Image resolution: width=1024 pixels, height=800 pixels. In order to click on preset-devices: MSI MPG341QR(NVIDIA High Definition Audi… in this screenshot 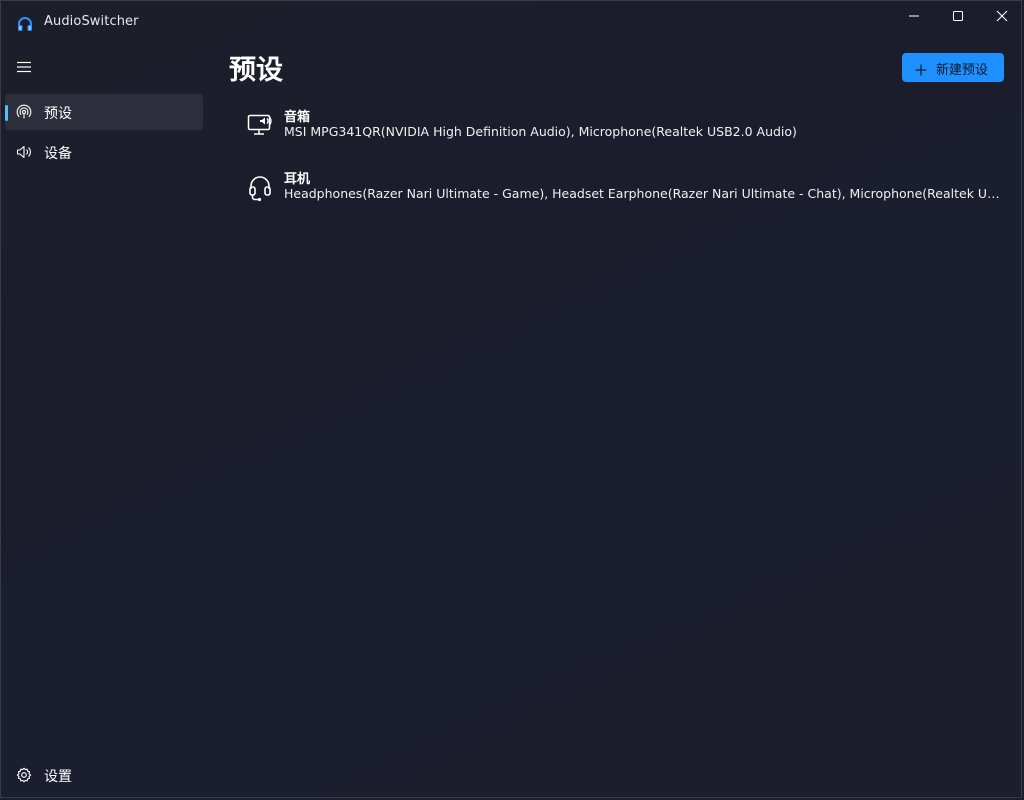, I will do `click(540, 131)`.